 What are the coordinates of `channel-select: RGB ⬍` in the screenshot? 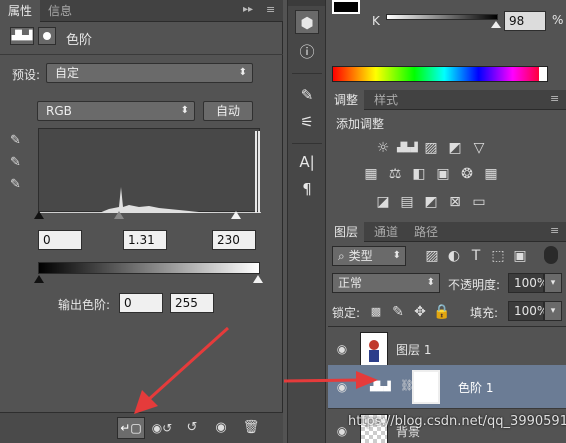 It's located at (116, 111).